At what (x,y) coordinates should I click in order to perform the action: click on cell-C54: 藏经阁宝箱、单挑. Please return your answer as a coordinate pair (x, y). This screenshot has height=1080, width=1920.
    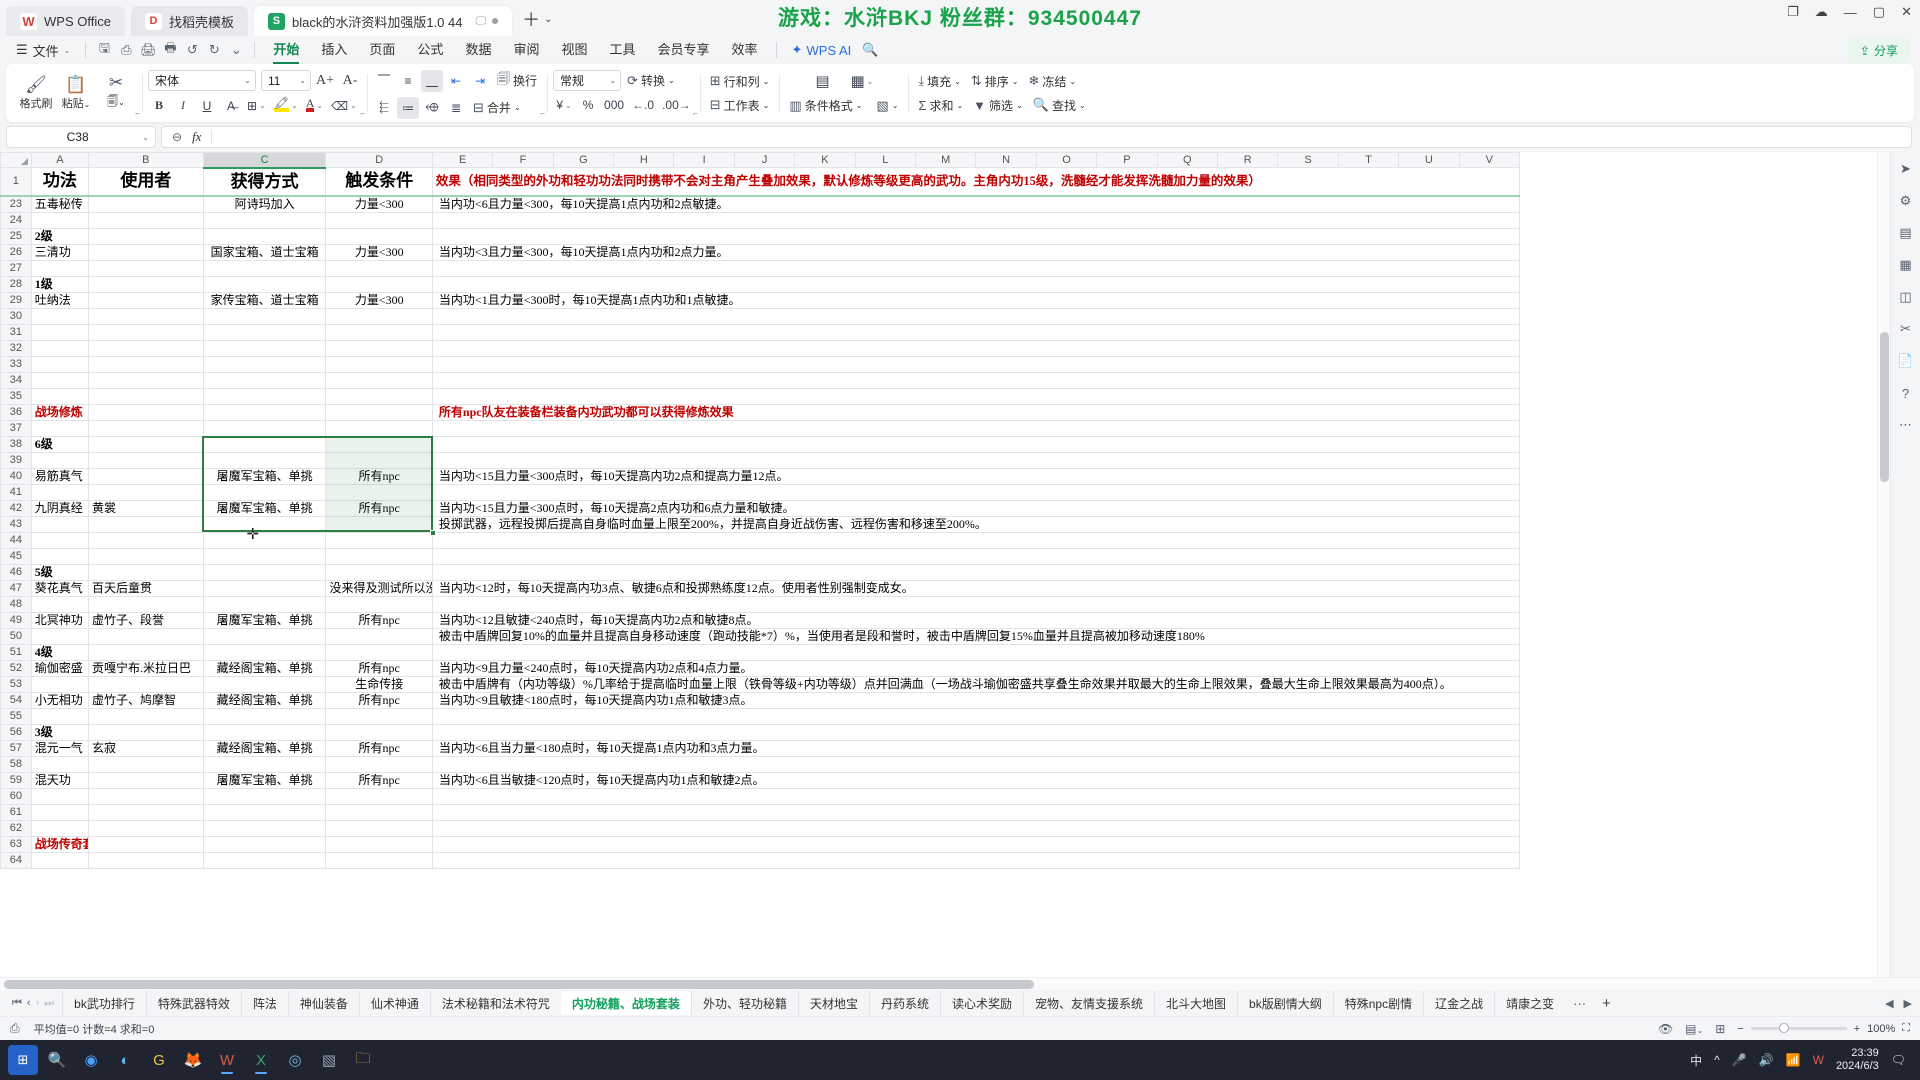
    Looking at the image, I should click on (264, 700).